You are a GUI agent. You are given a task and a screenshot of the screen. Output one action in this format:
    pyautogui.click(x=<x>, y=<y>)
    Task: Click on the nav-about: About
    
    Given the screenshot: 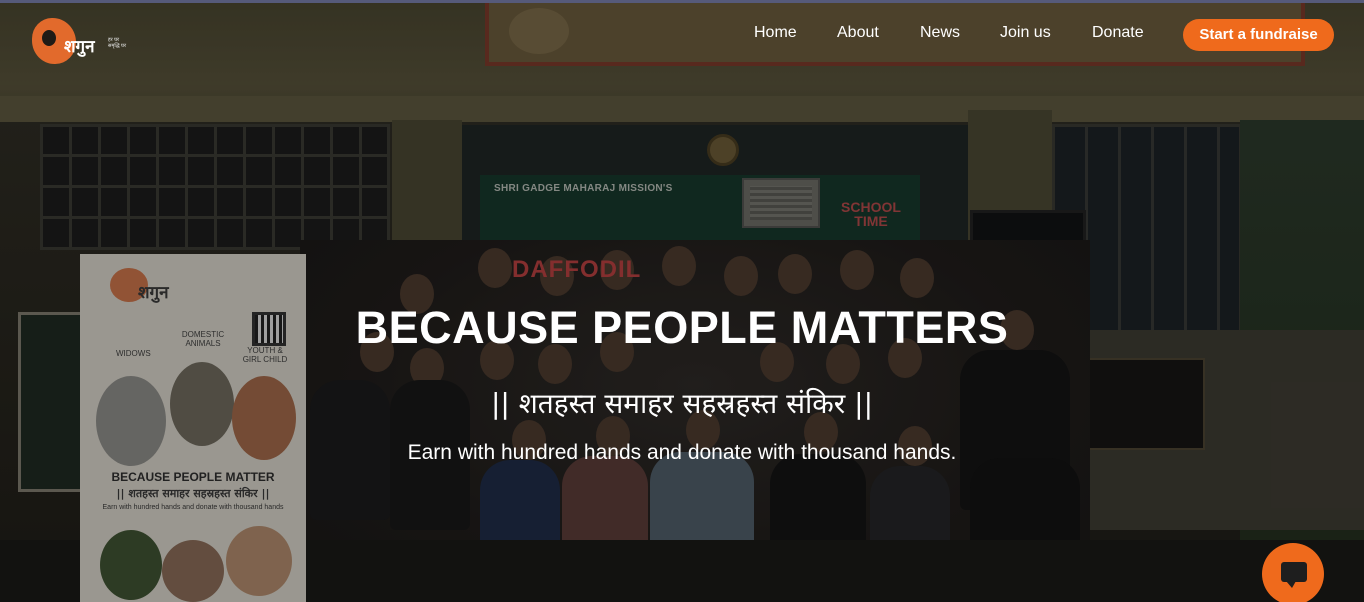 What is the action you would take?
    pyautogui.click(x=858, y=33)
    